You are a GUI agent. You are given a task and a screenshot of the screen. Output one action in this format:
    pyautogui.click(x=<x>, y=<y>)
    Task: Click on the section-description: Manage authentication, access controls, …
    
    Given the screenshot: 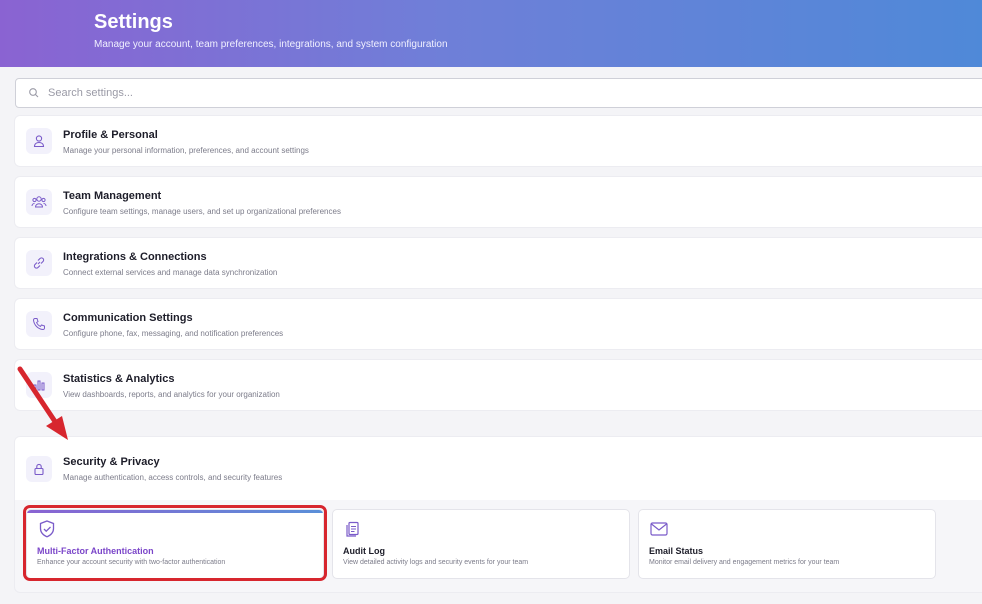 What is the action you would take?
    pyautogui.click(x=173, y=477)
    